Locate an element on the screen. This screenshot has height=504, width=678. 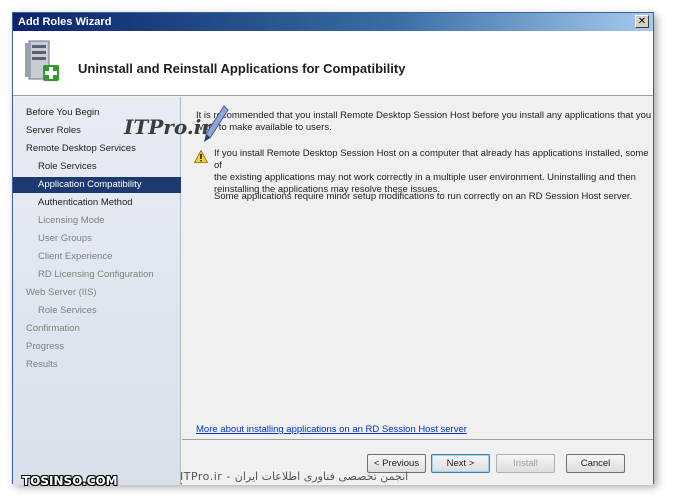
sidebar-item-remote-desktop-services: Remote Desktop Services is located at coordinates (97, 149).